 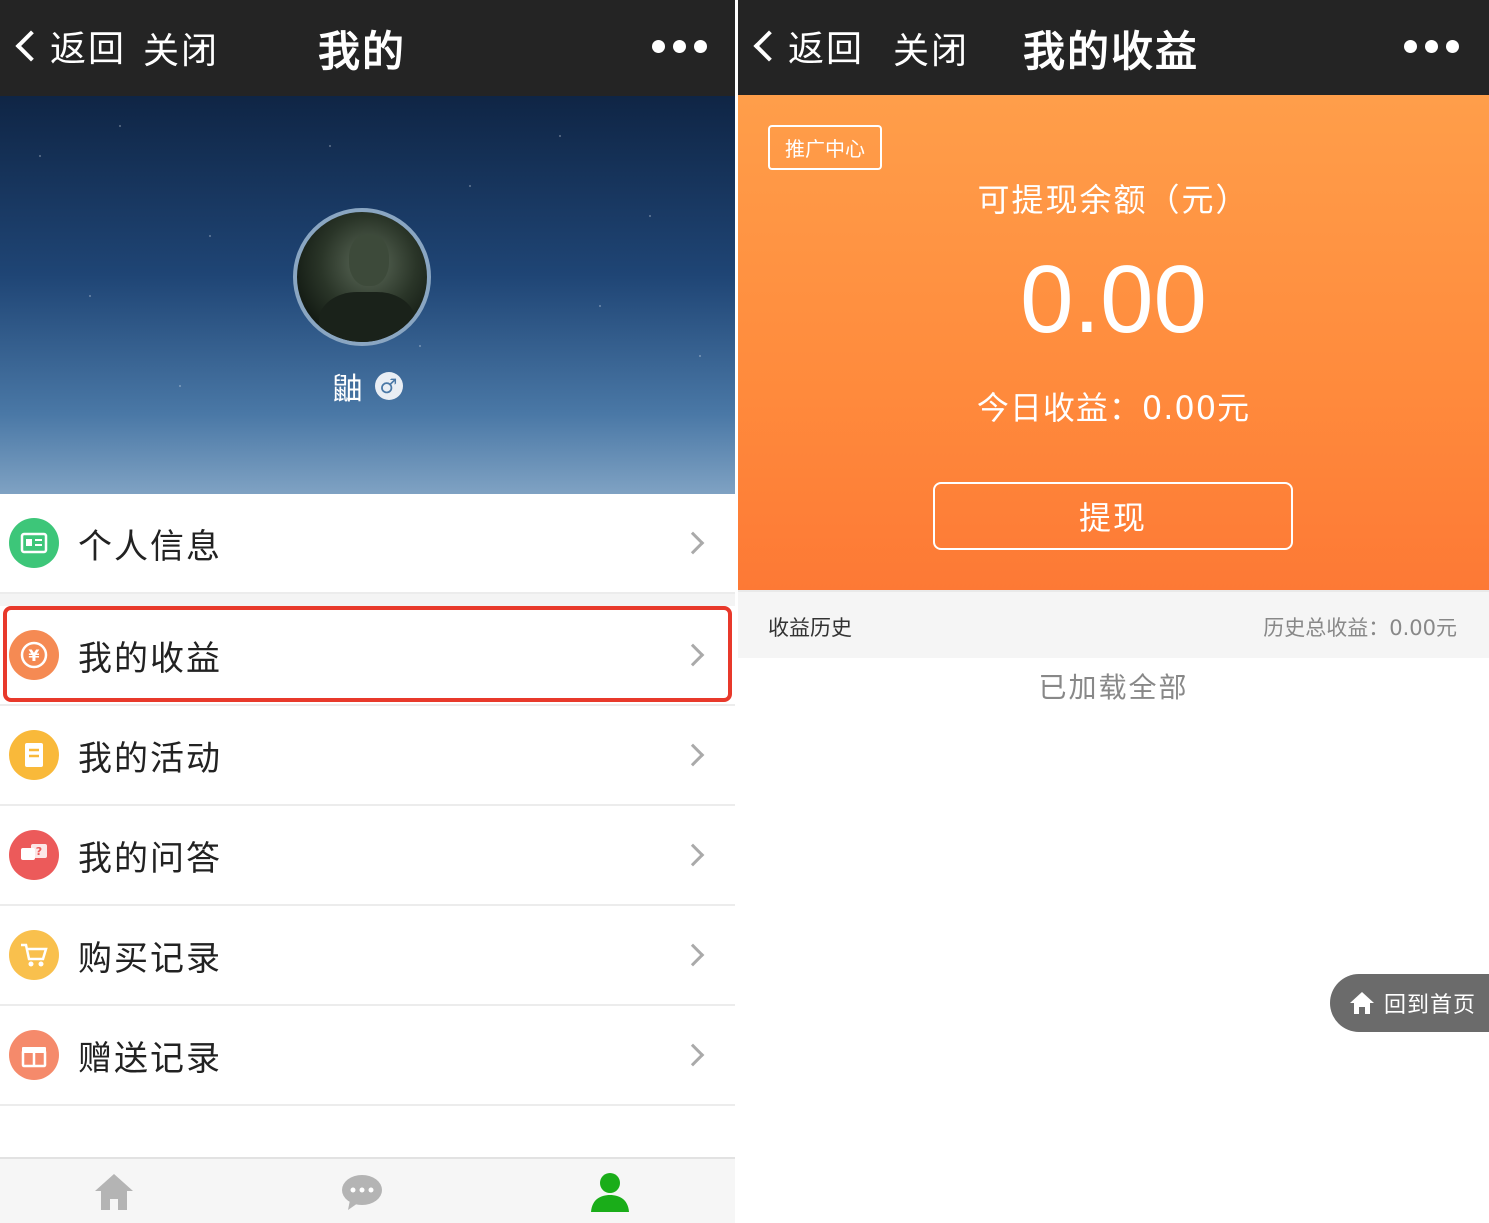 What do you see at coordinates (150, 758) in the screenshot?
I see `menu-item-label: 我的活动` at bounding box center [150, 758].